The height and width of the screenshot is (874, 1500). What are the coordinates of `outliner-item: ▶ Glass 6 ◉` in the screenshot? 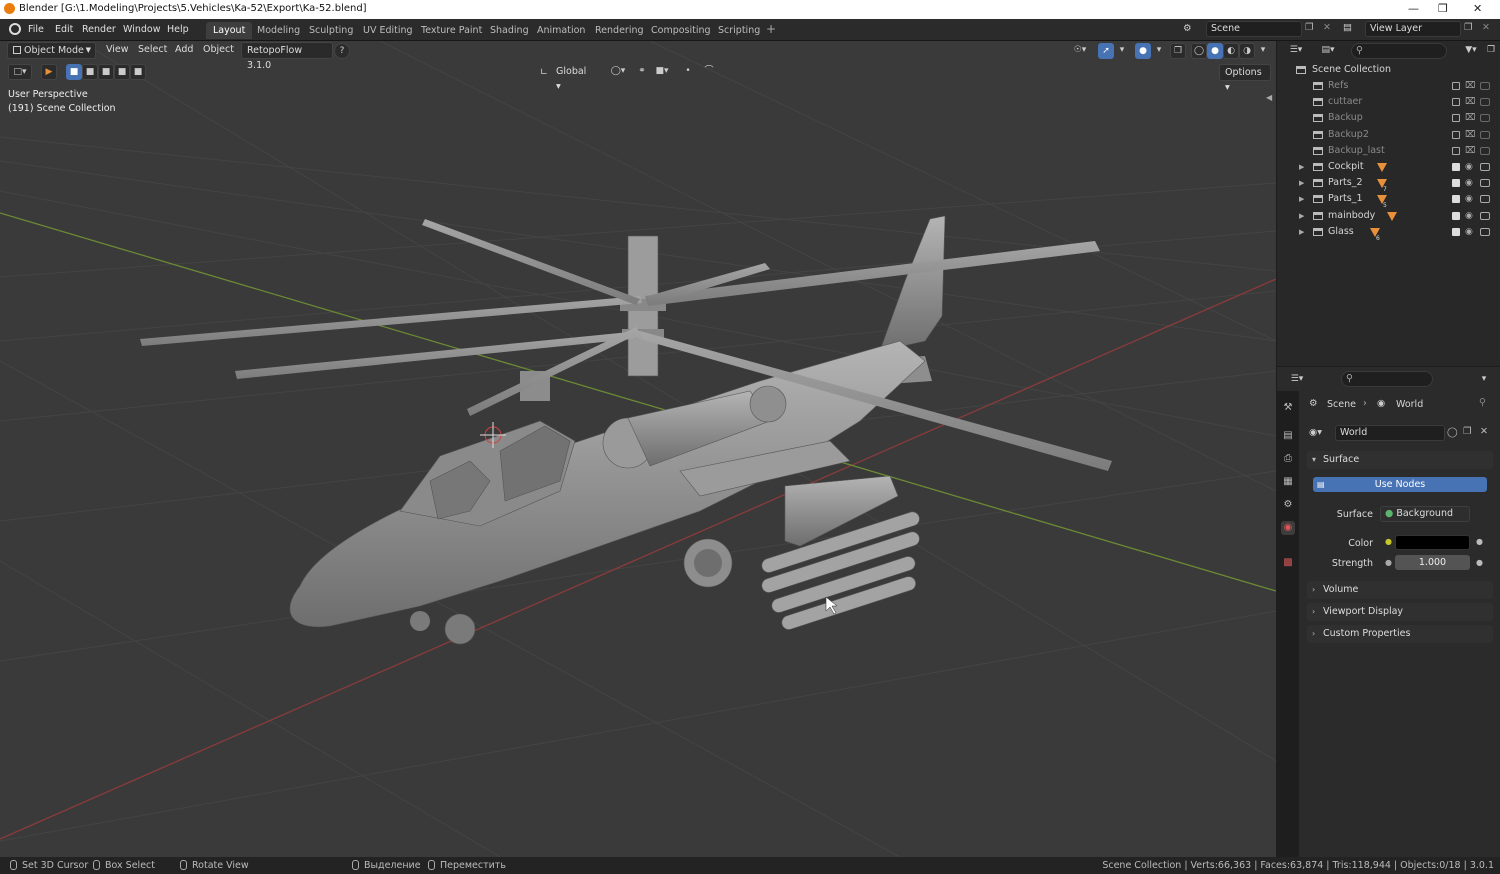 It's located at (1388, 233).